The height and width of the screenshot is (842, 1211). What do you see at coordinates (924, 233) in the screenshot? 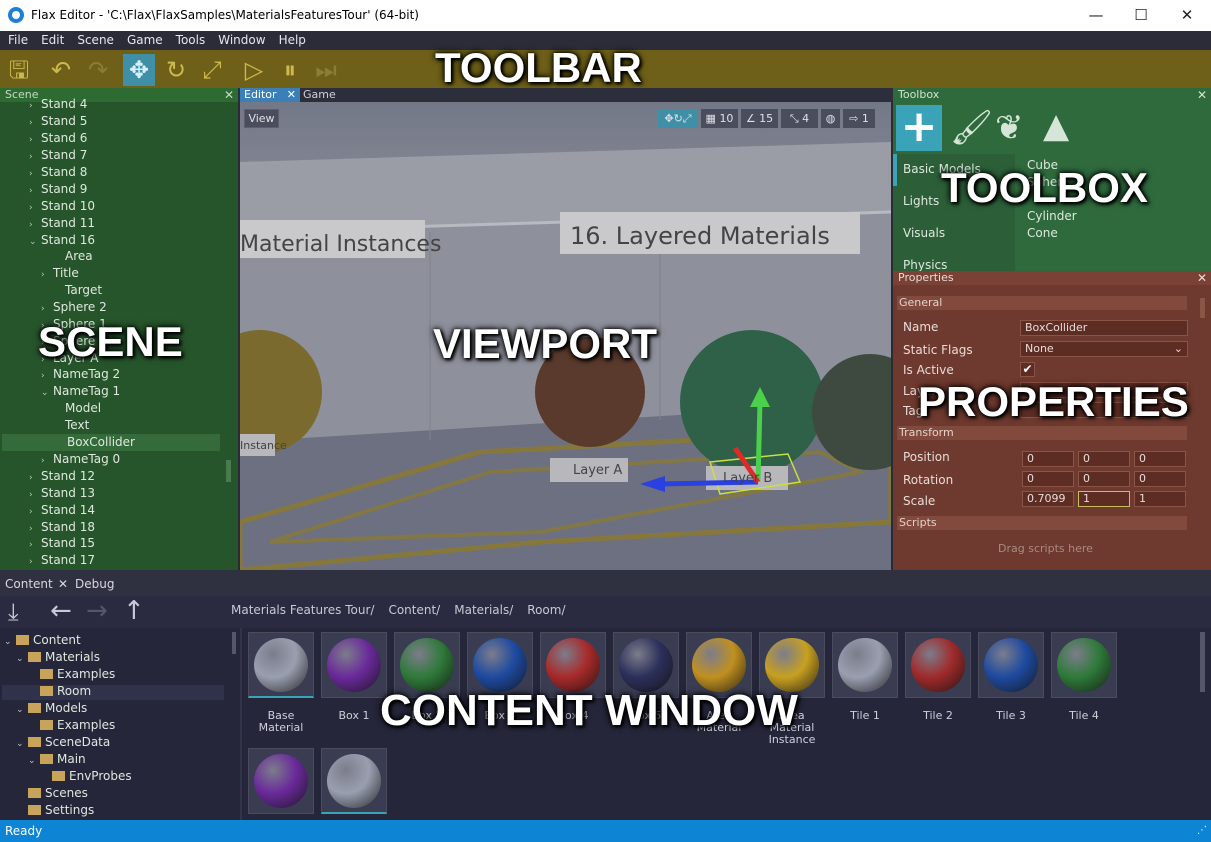
I see `category-visuals: Visuals` at bounding box center [924, 233].